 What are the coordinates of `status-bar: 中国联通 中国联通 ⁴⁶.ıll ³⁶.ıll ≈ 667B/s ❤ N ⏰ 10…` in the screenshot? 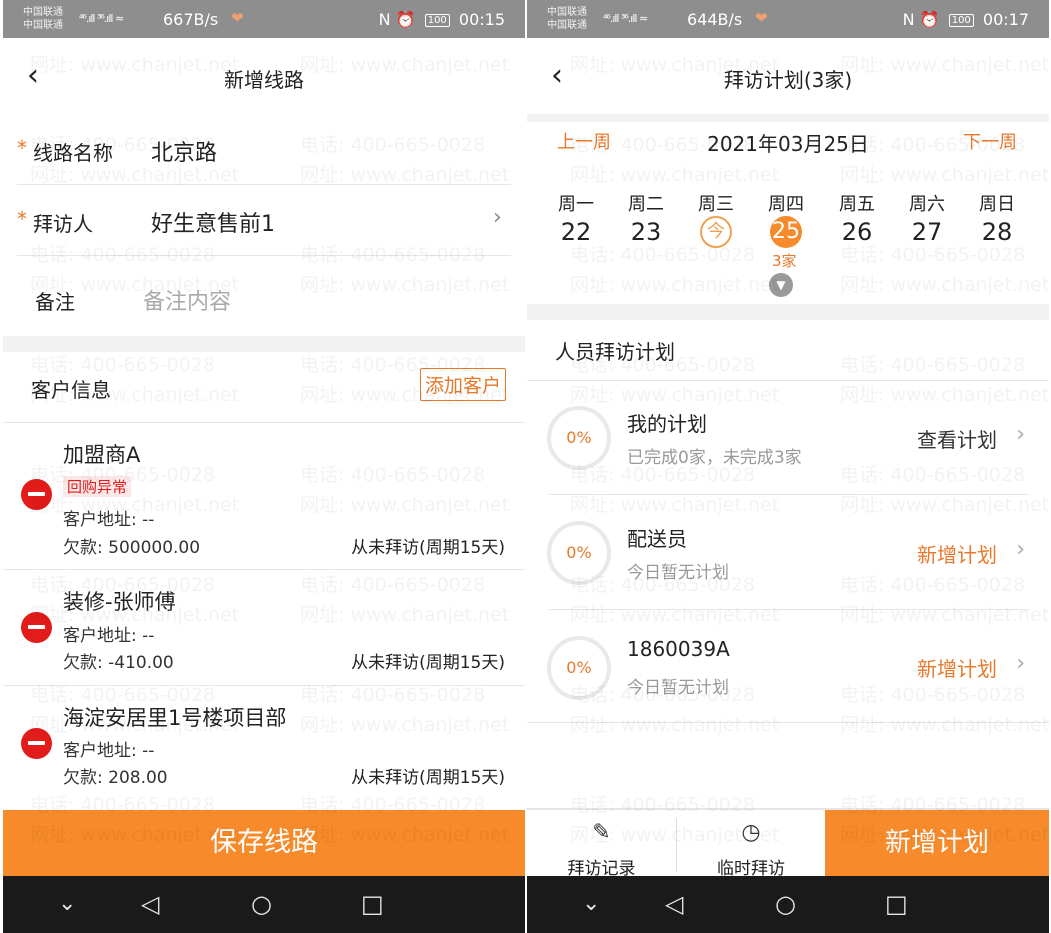 It's located at (264, 19).